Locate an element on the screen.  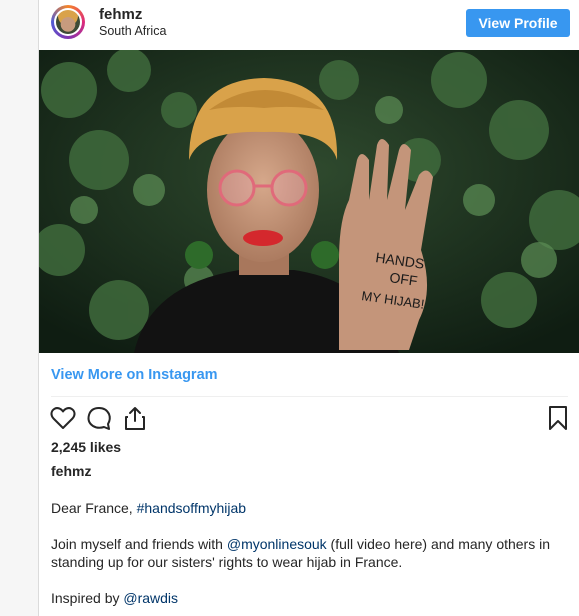
comment-icon is located at coordinates (99, 418).